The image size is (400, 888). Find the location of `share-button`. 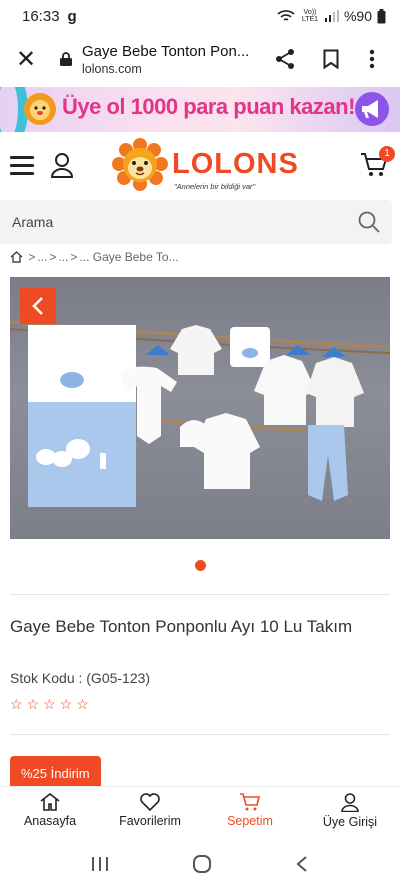

share-button is located at coordinates (285, 59).